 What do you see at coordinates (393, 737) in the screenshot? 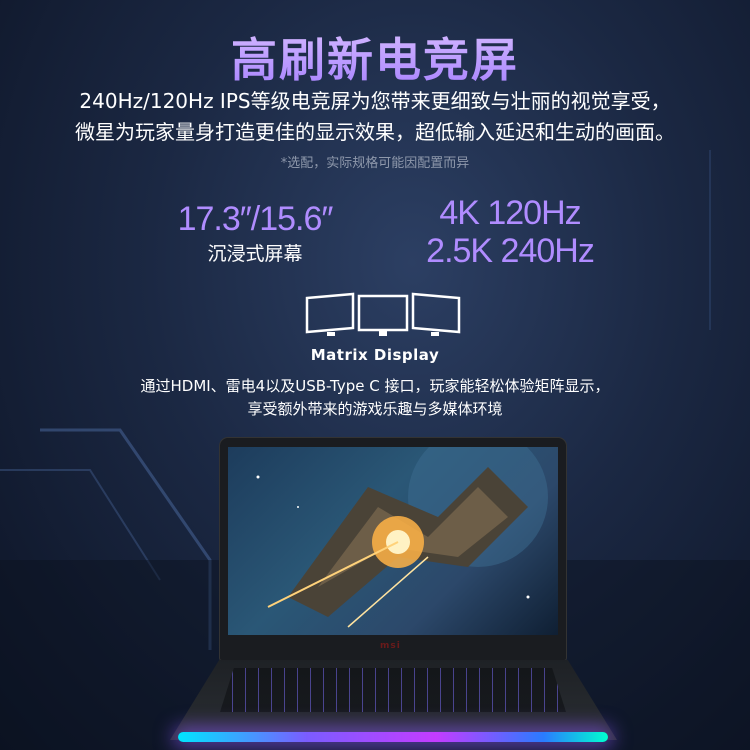
I see `rgb-light-bar` at bounding box center [393, 737].